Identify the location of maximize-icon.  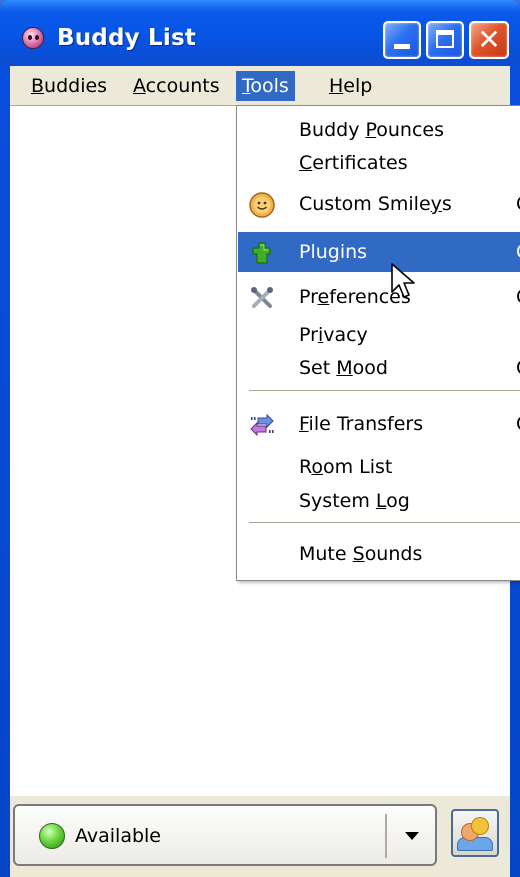
(445, 39).